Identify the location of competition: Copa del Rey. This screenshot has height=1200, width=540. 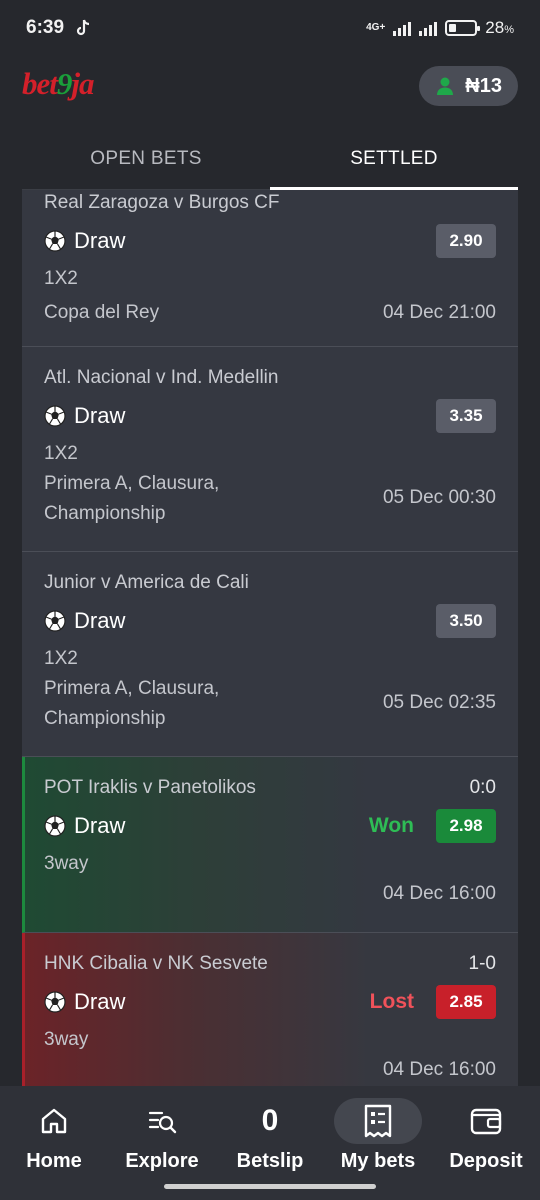
(102, 312).